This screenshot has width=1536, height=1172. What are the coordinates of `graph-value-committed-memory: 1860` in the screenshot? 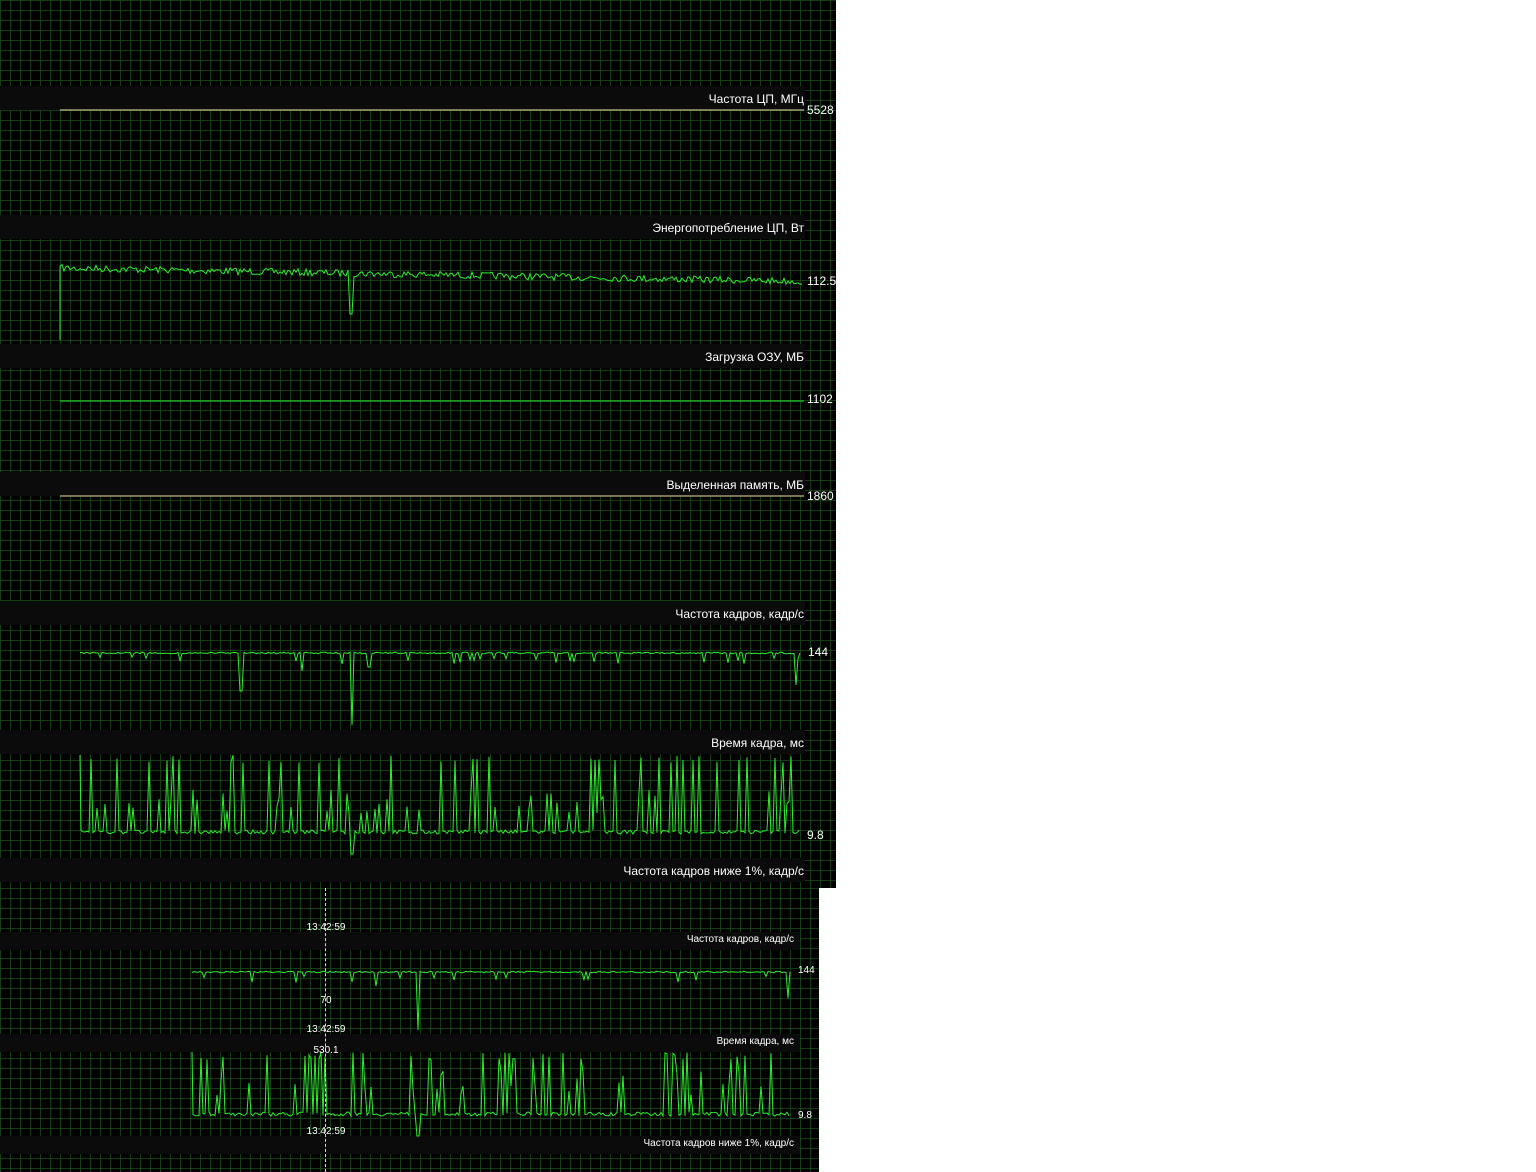 It's located at (820, 496).